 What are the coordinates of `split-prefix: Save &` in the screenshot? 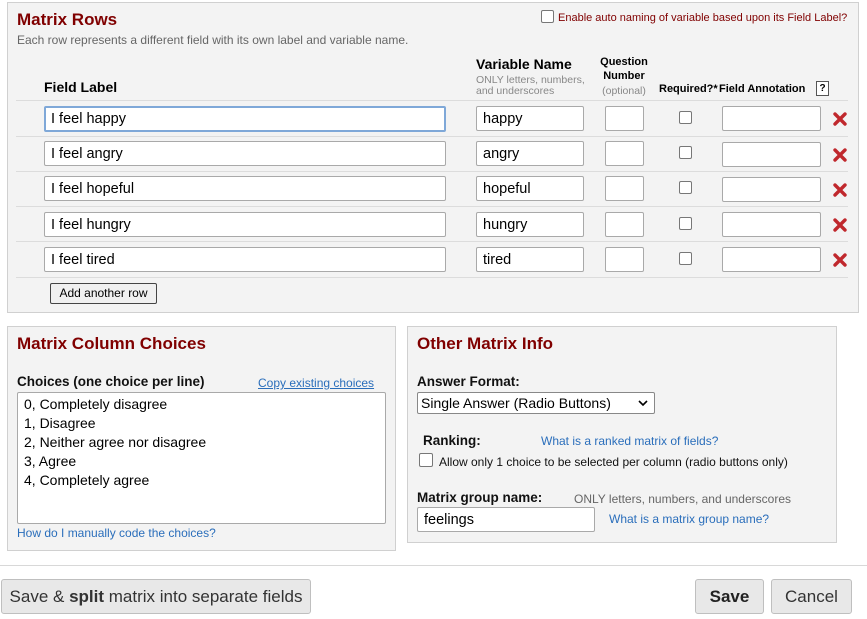 It's located at (39, 596).